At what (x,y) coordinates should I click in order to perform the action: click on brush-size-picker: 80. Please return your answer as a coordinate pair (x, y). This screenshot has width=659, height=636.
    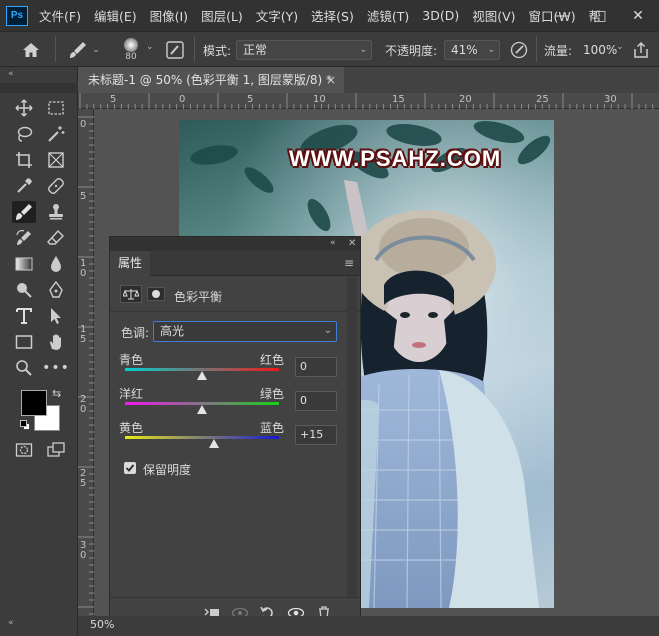
    Looking at the image, I should click on (131, 50).